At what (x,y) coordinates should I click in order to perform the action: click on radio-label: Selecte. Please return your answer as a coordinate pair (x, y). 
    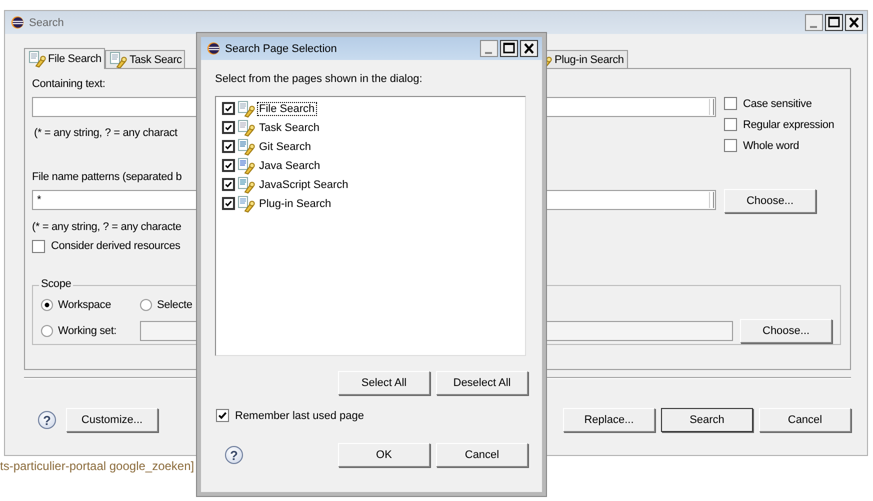
    Looking at the image, I should click on (174, 305).